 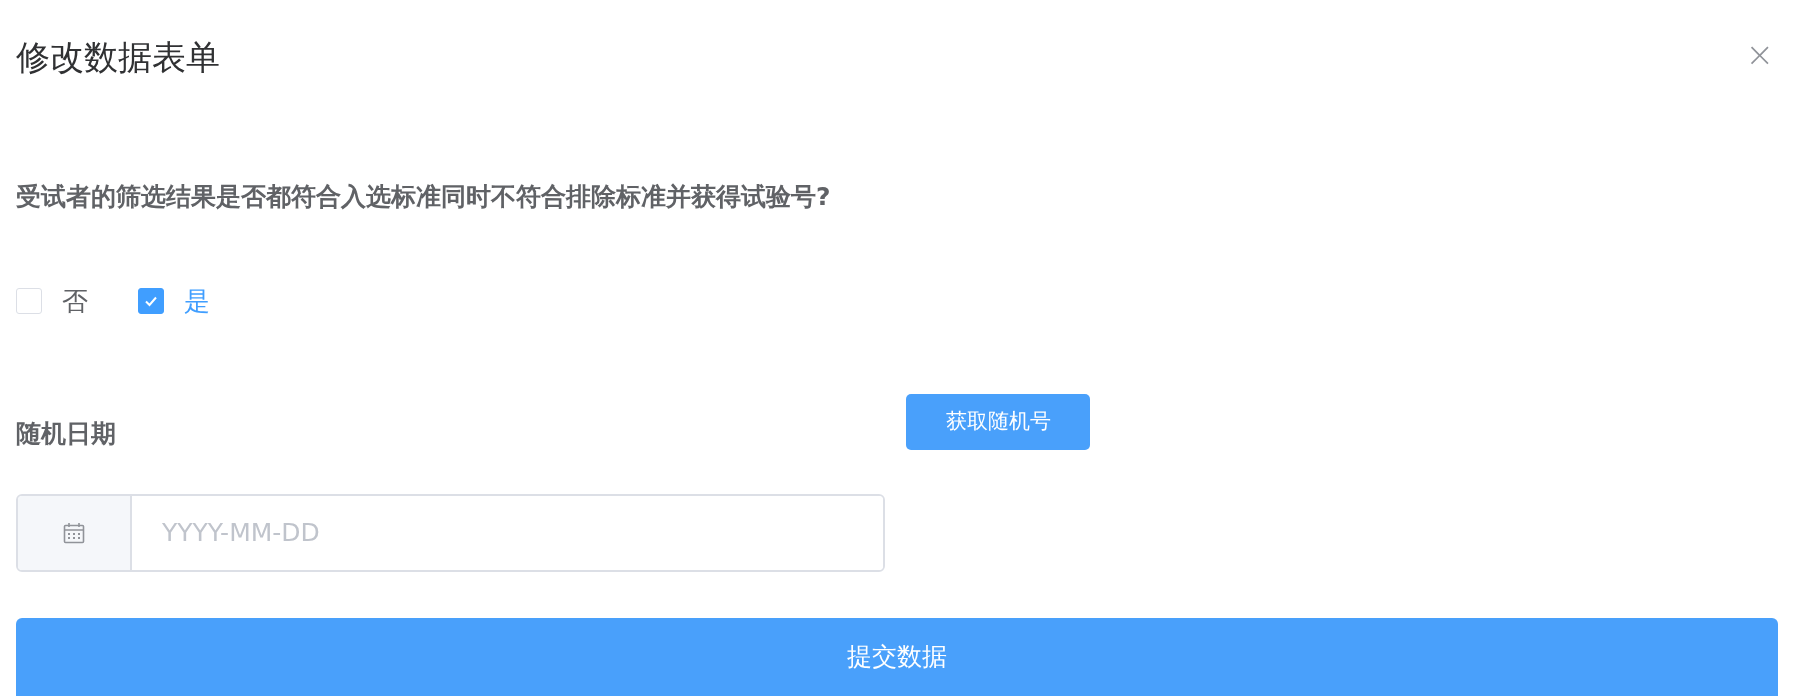 I want to click on dialog-title: 修改数据表单, so click(x=118, y=57).